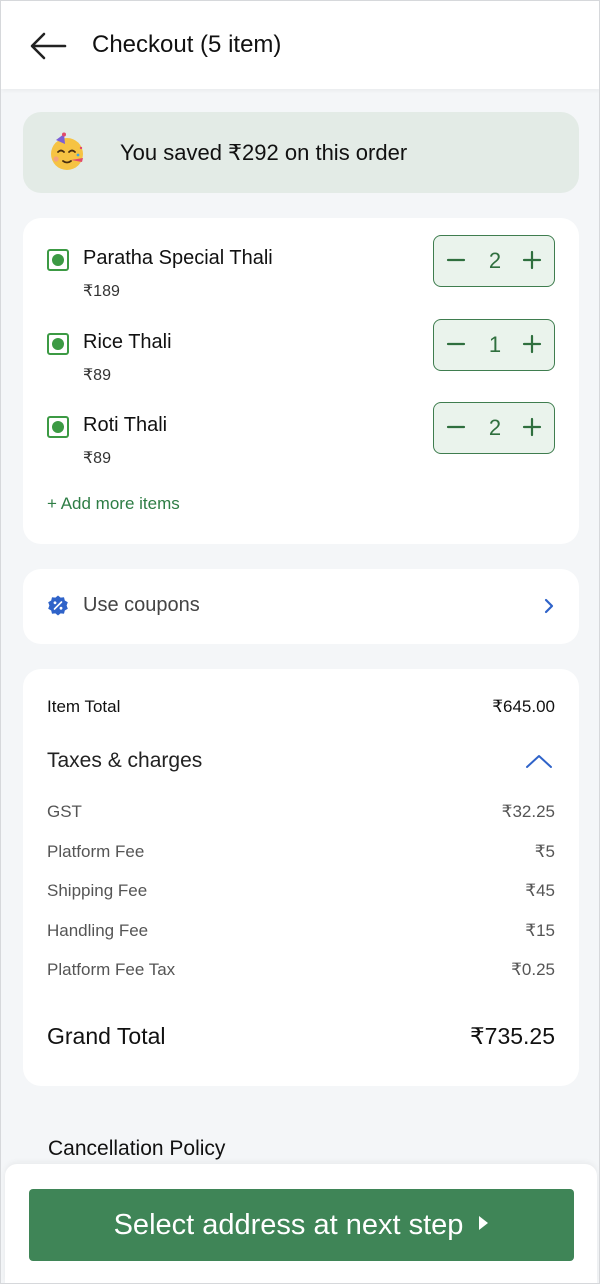 The width and height of the screenshot is (600, 1284). What do you see at coordinates (264, 152) in the screenshot?
I see `savings-text: You saved ₹292 on this order` at bounding box center [264, 152].